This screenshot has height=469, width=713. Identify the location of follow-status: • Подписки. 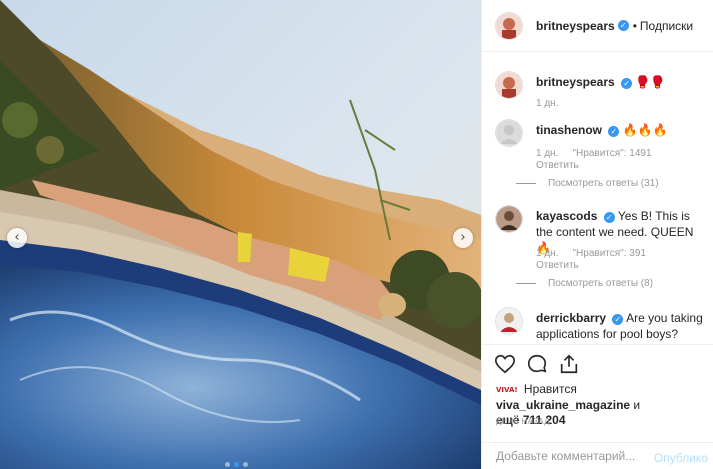
(663, 26).